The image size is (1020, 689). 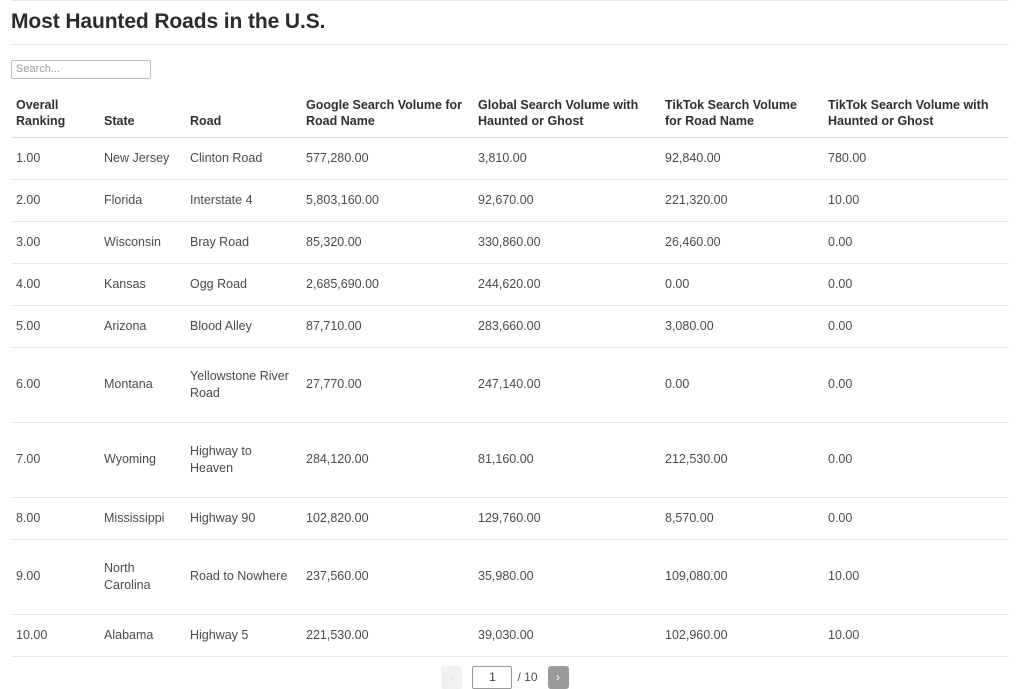 I want to click on cell-tiktok-road: 26,460.00, so click(x=741, y=242).